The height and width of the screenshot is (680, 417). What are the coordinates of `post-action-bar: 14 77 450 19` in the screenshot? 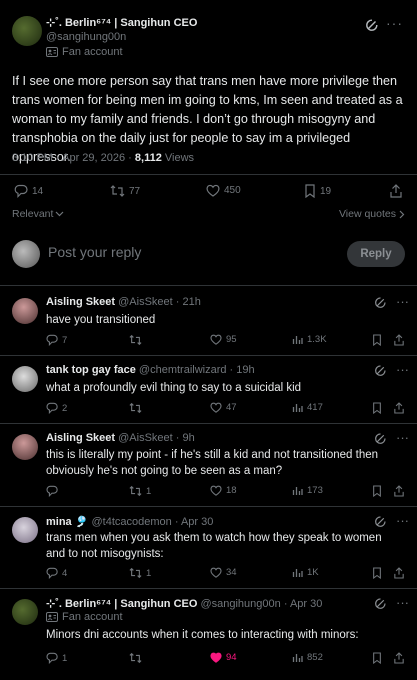 It's located at (211, 192).